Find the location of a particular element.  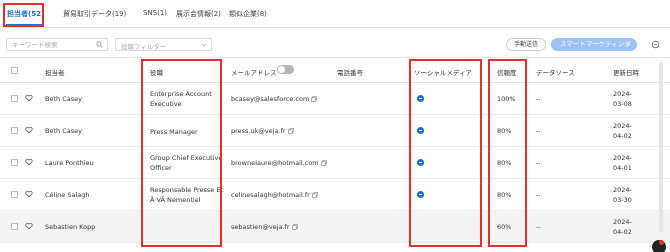

contact-email: bcasey@salesforce.com is located at coordinates (274, 99).